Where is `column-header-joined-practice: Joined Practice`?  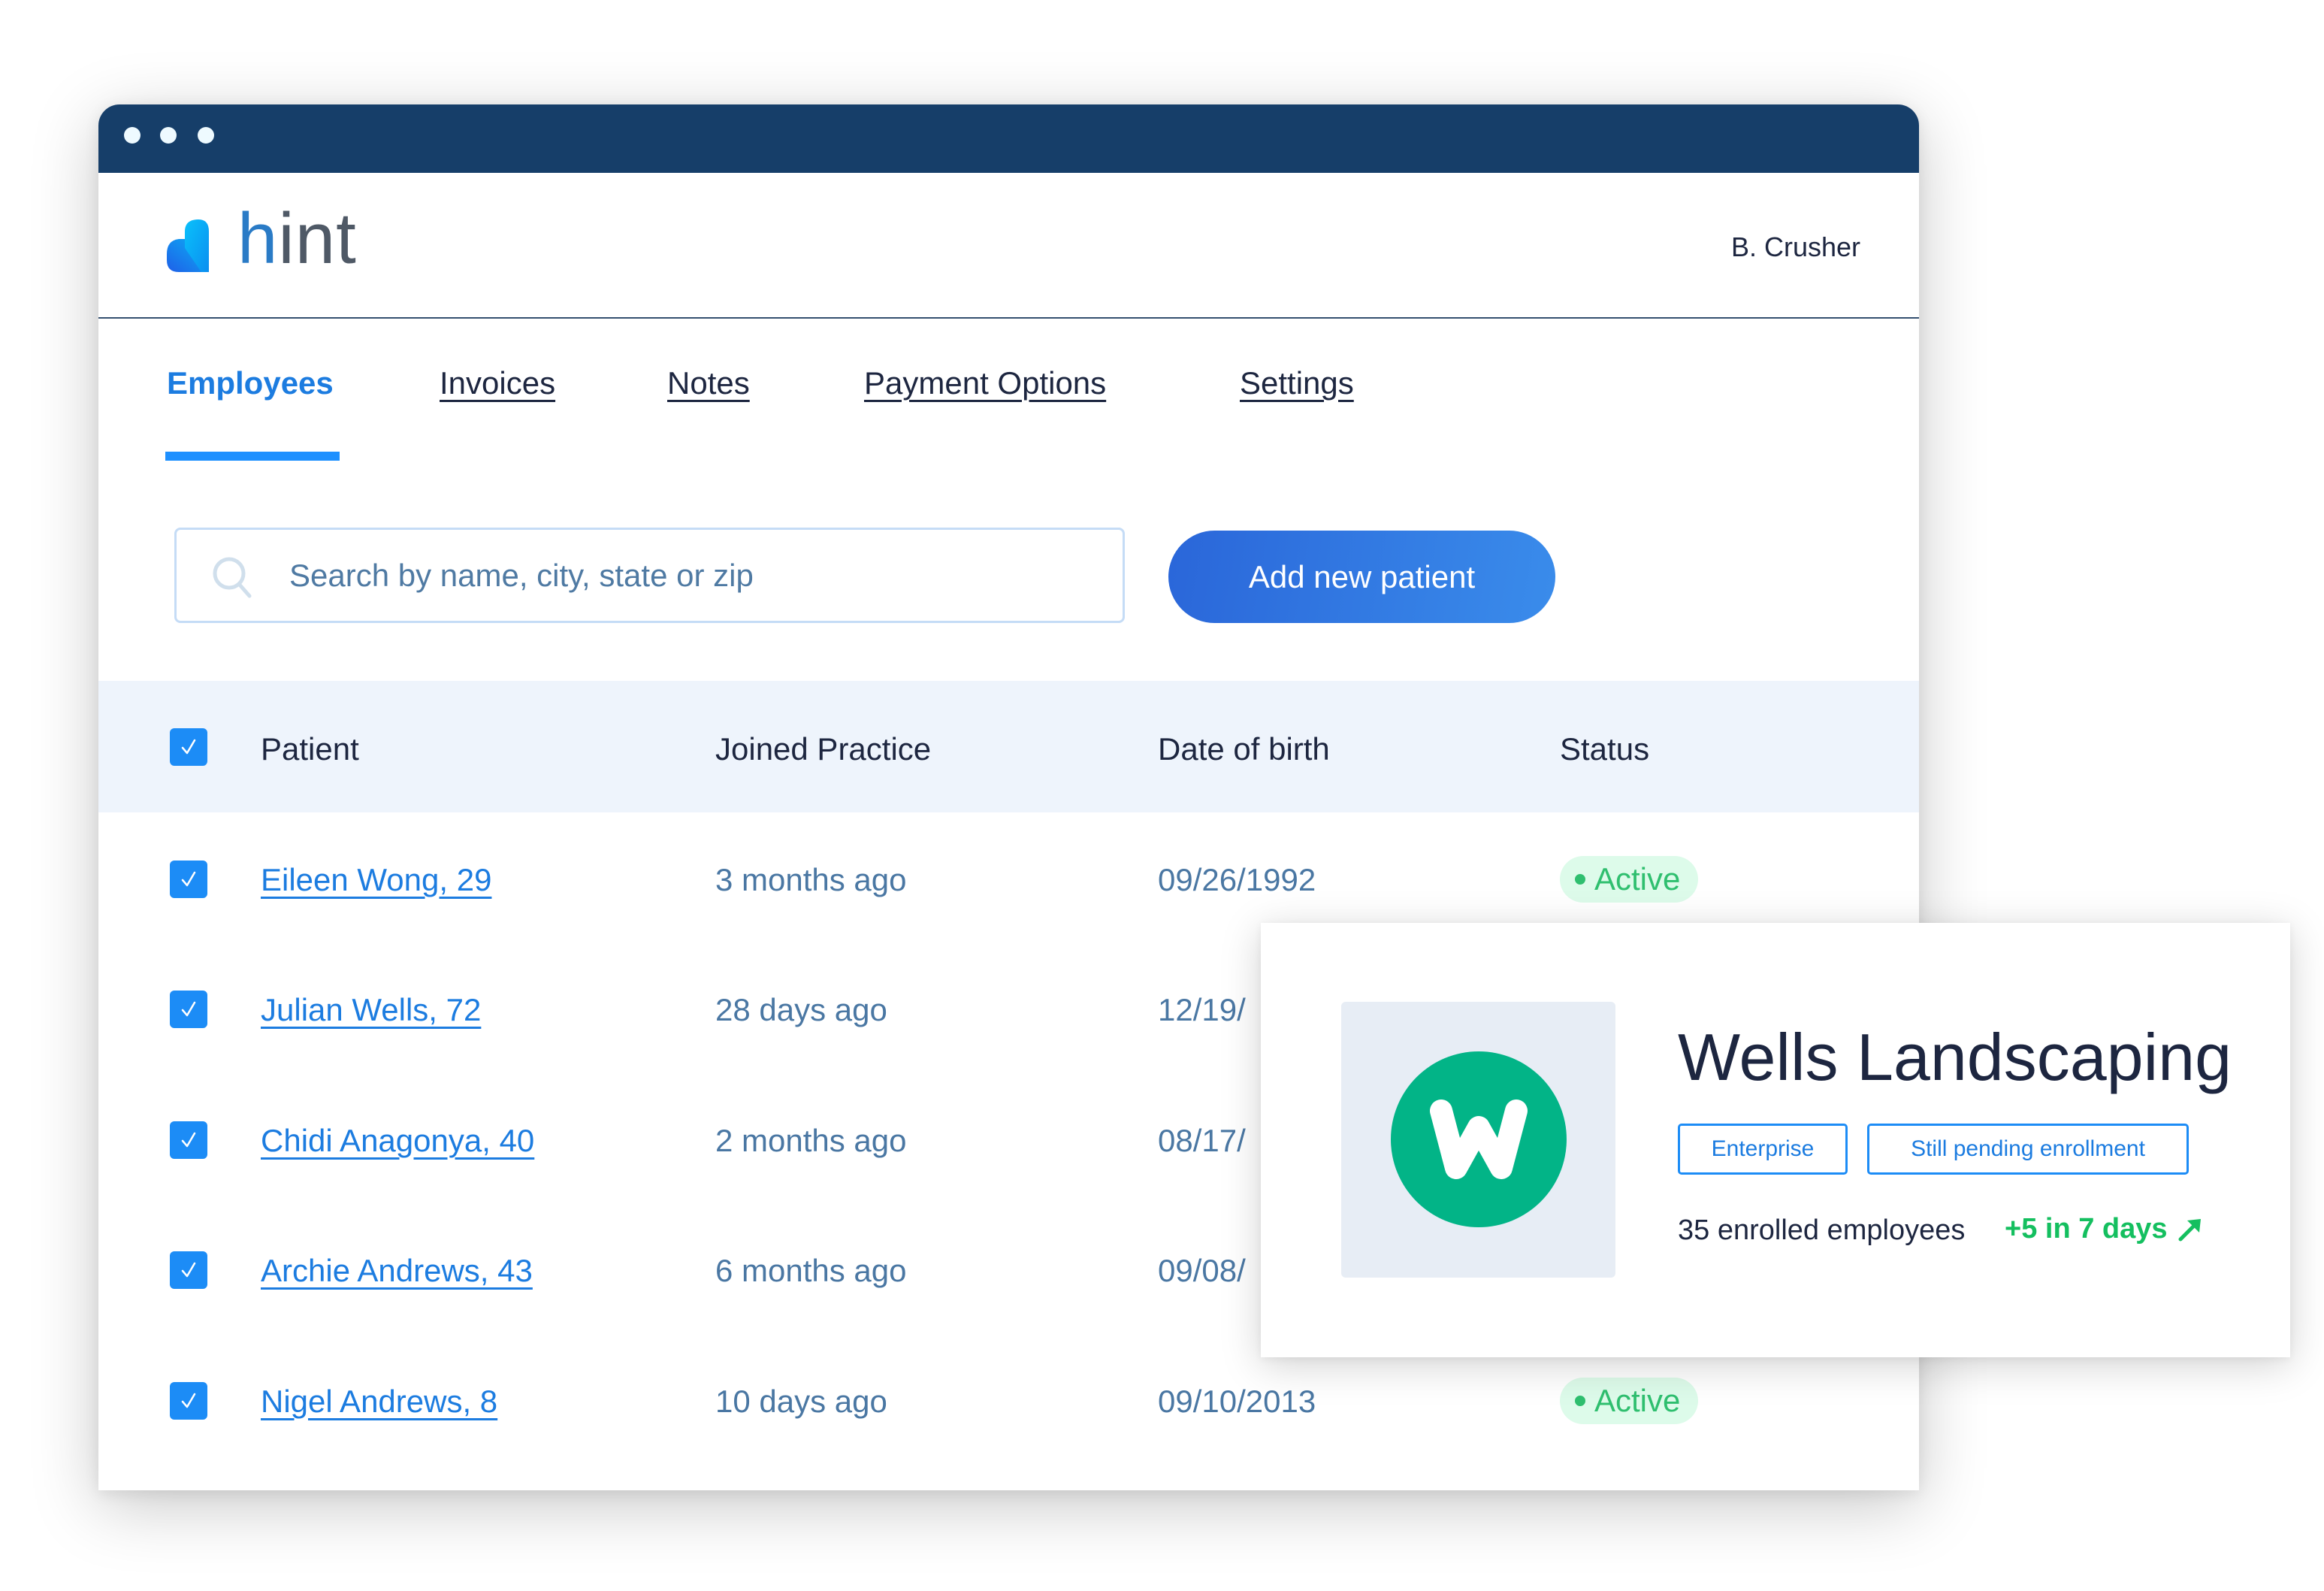
column-header-joined-practice: Joined Practice is located at coordinates (823, 749).